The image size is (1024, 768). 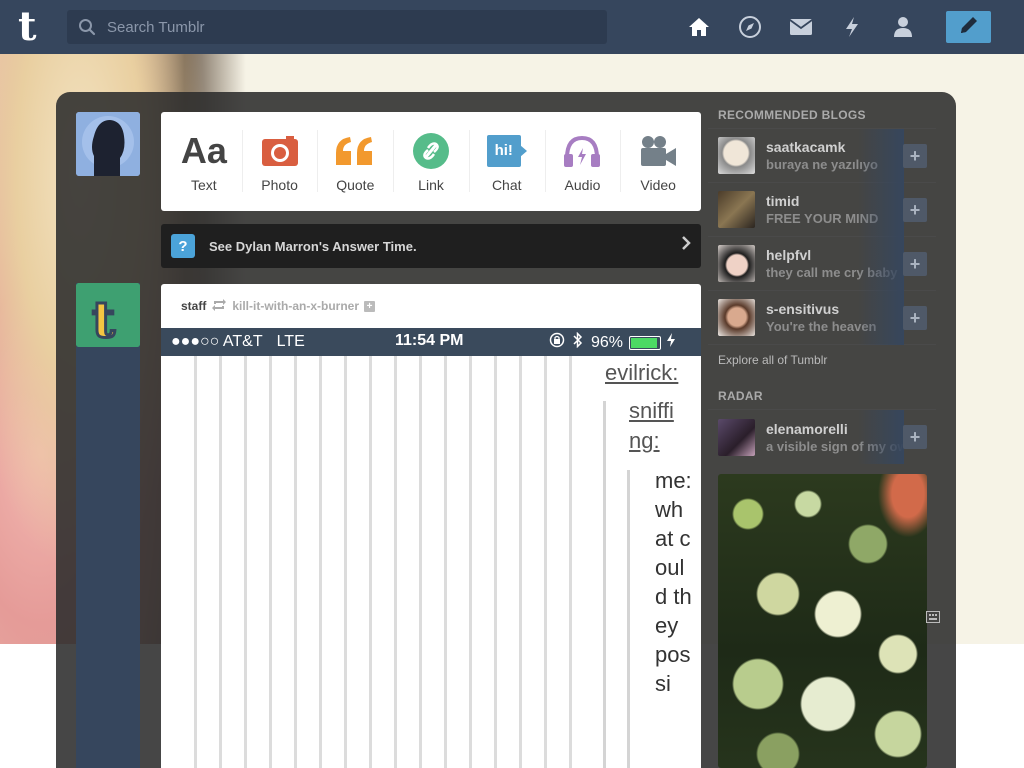 What do you see at coordinates (822, 210) in the screenshot?
I see `recommended-blog: timid FREE YOUR MIND +` at bounding box center [822, 210].